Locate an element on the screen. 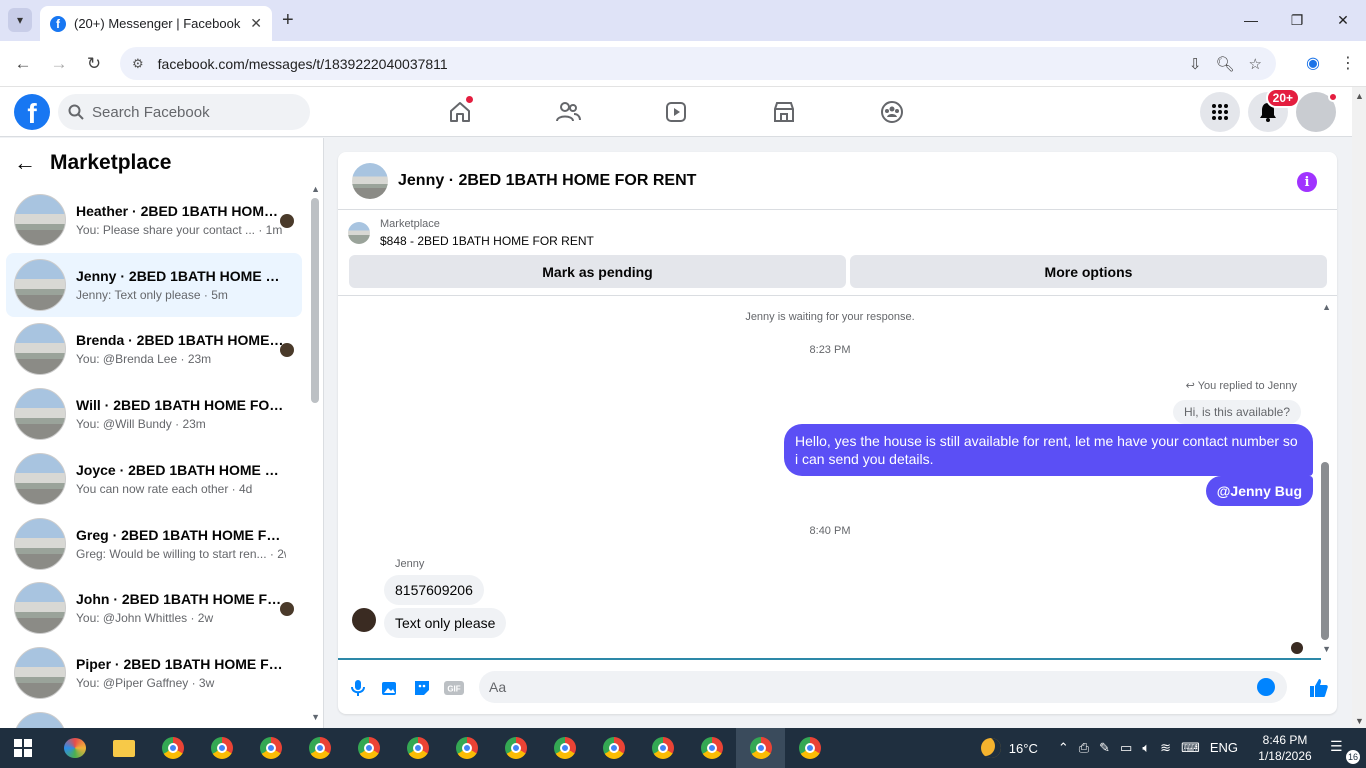 The height and width of the screenshot is (768, 1366). language-indicator: ENG is located at coordinates (1224, 748).